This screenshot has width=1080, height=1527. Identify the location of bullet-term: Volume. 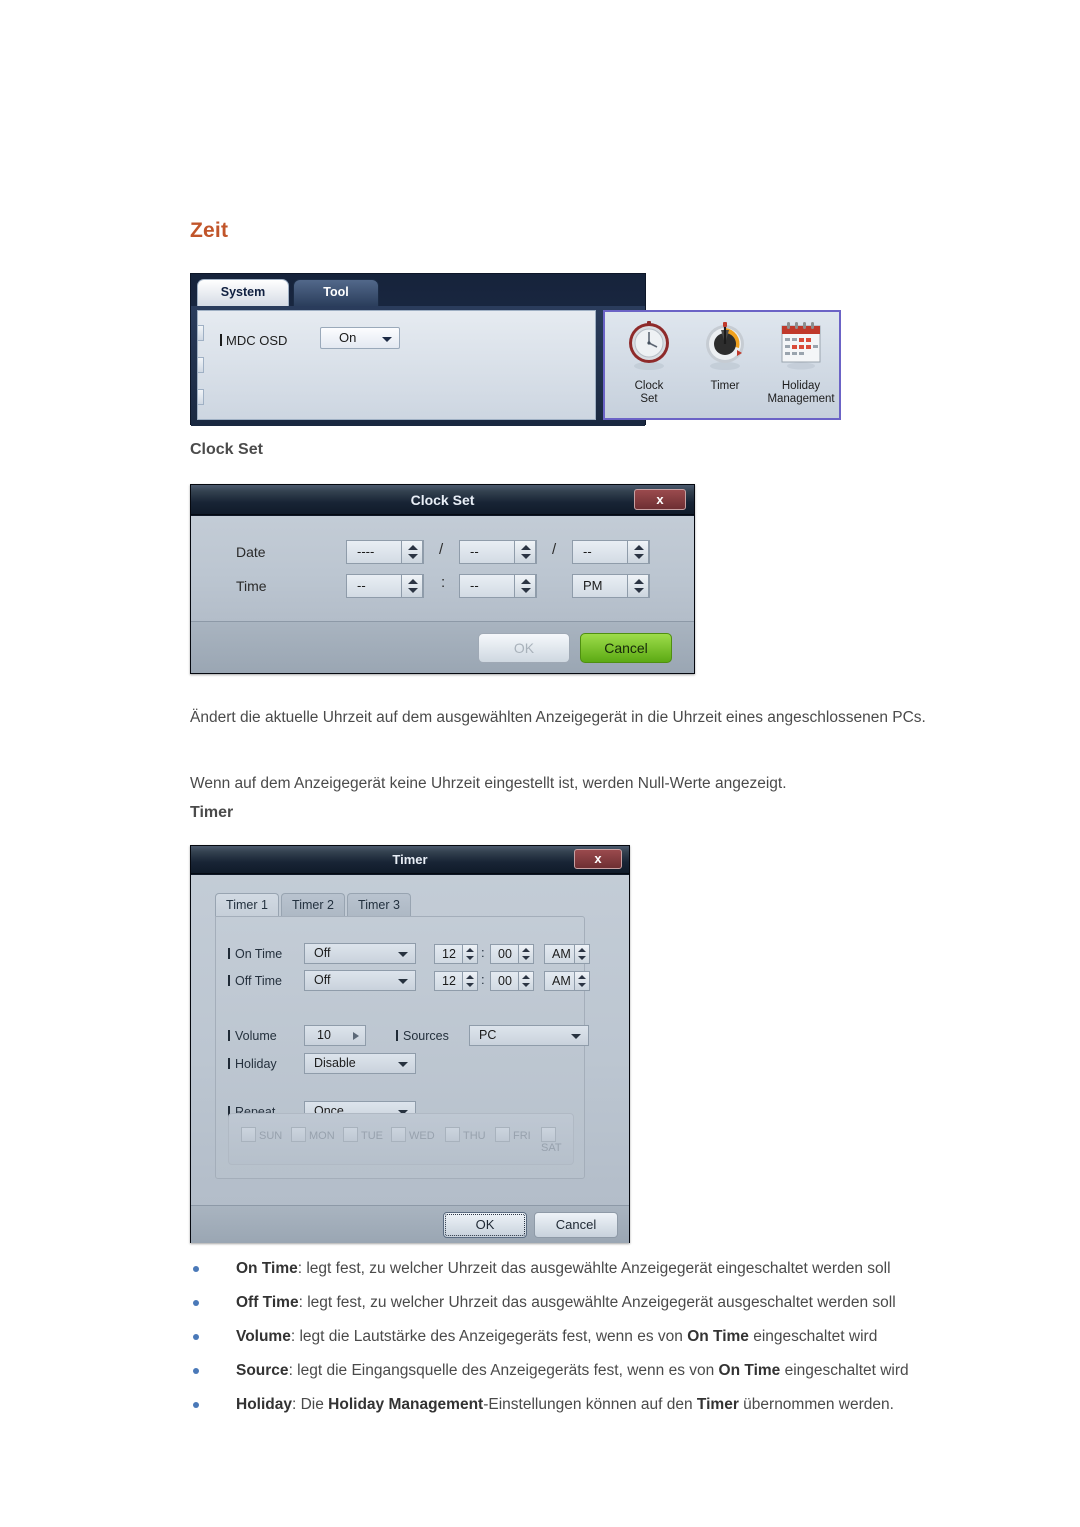
(263, 1336).